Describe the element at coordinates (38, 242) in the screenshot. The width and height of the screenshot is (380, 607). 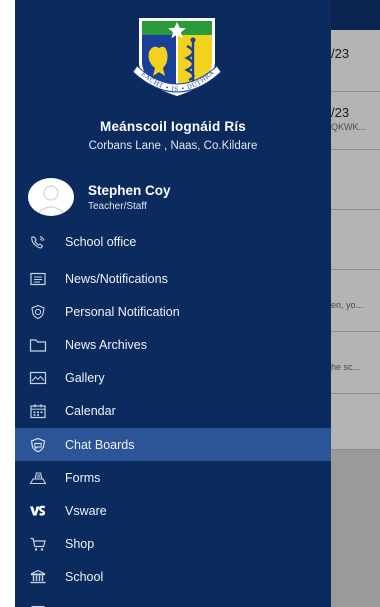
I see `phone-icon` at that location.